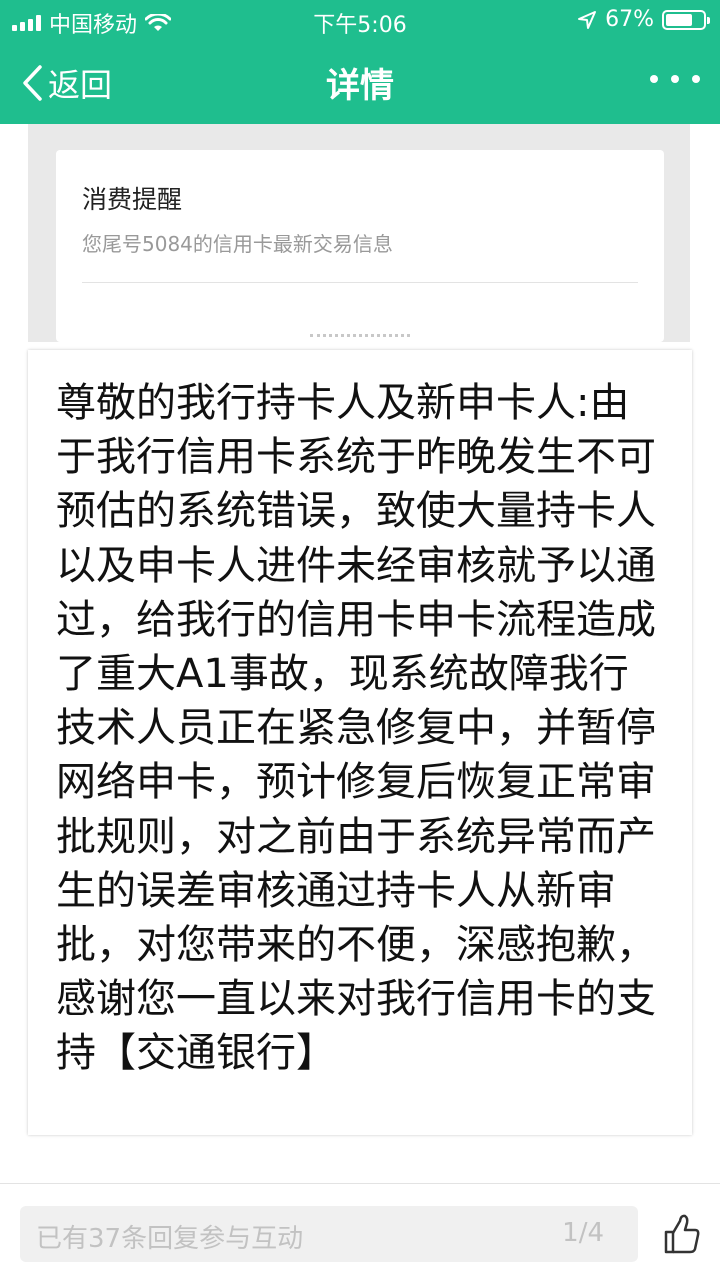 This screenshot has height=1280, width=720. What do you see at coordinates (360, 334) in the screenshot?
I see `cropped-text-fragment` at bounding box center [360, 334].